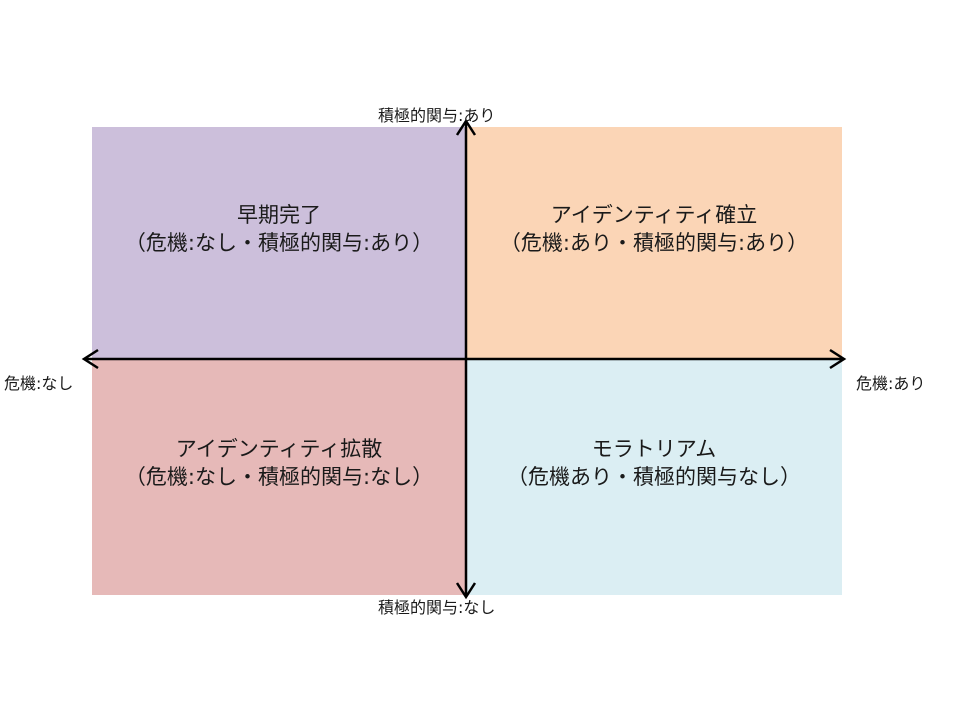 This screenshot has height=720, width=960. What do you see at coordinates (279, 449) in the screenshot?
I see `quadrant-title: アイデンティティ拡散` at bounding box center [279, 449].